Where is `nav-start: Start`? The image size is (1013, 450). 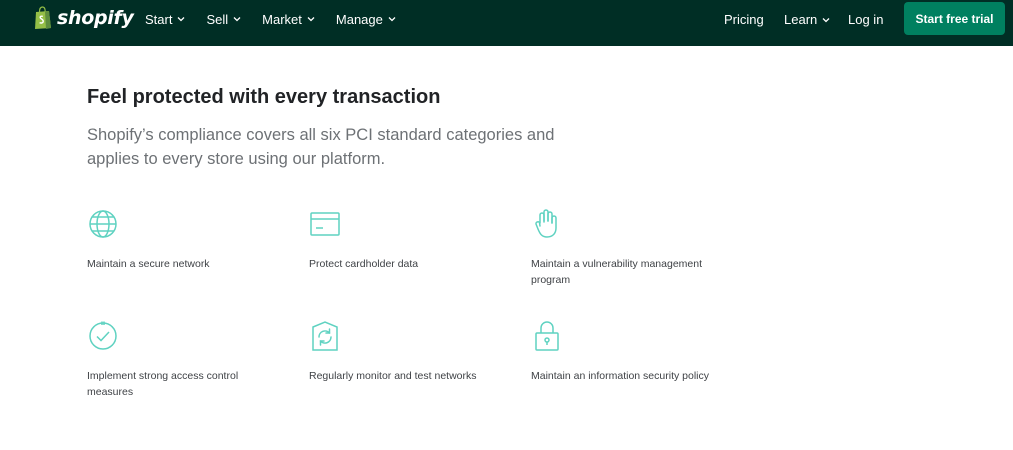 nav-start: Start is located at coordinates (165, 19).